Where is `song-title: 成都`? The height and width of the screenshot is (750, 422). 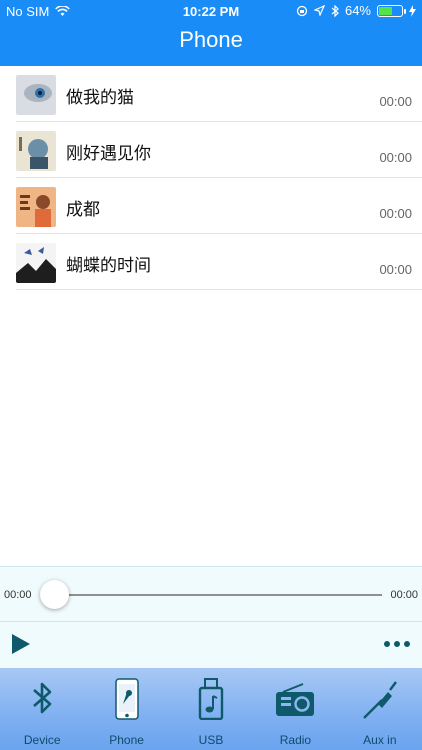
song-title: 成都 is located at coordinates (83, 210).